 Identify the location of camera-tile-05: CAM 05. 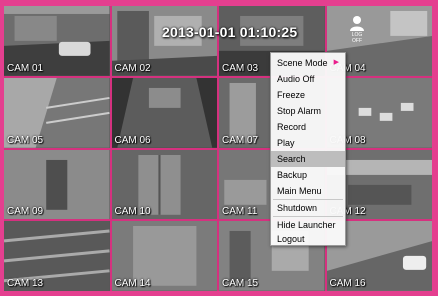
(57, 112).